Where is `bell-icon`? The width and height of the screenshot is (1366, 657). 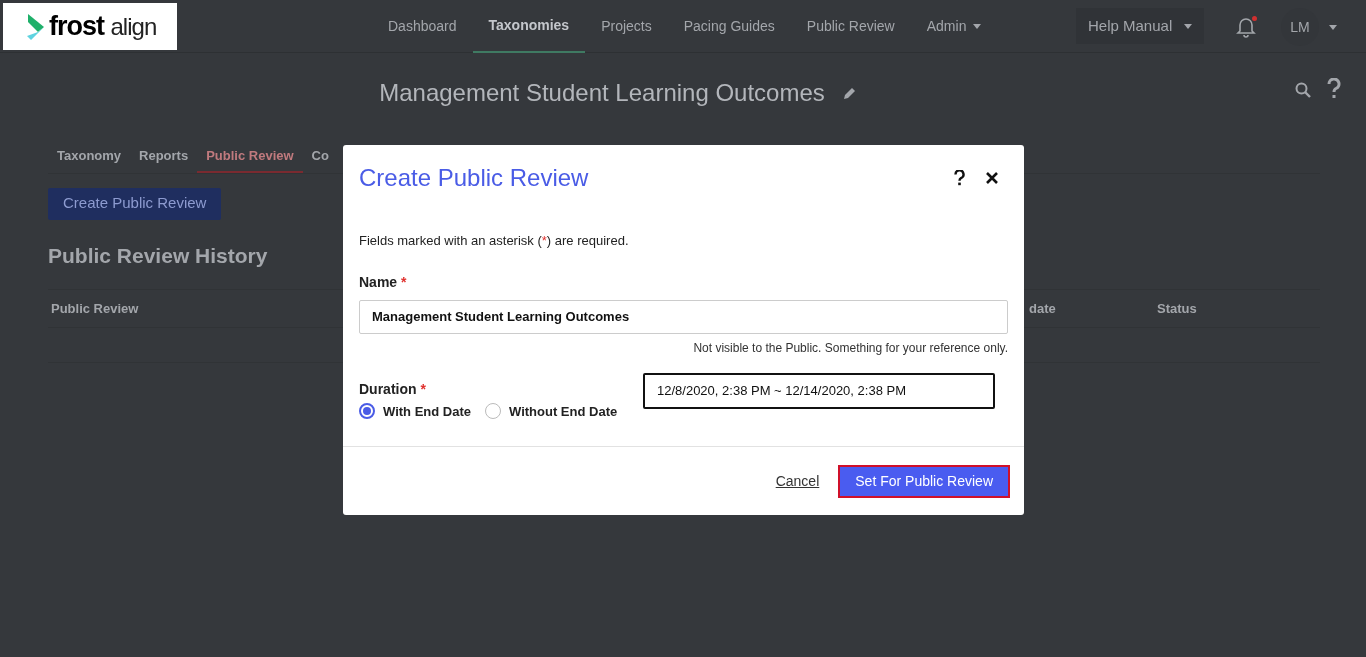
bell-icon is located at coordinates (1246, 27).